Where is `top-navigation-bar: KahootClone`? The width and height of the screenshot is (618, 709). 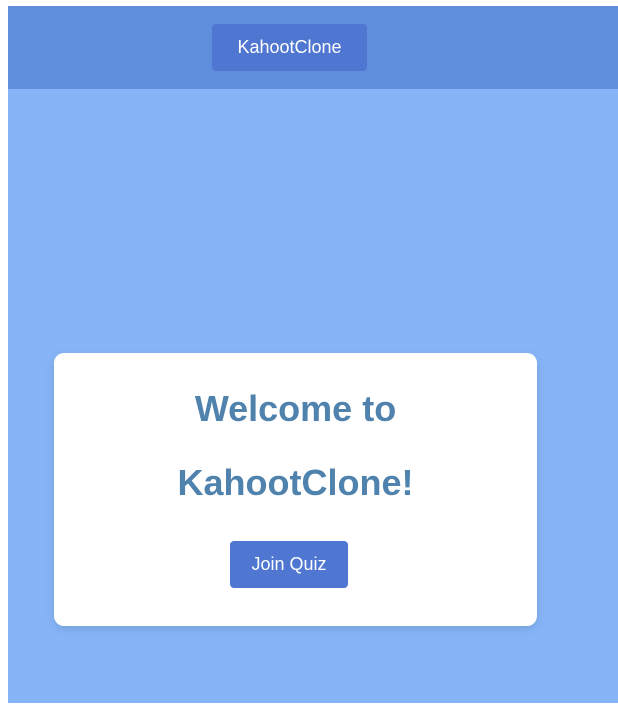
top-navigation-bar: KahootClone is located at coordinates (313, 47).